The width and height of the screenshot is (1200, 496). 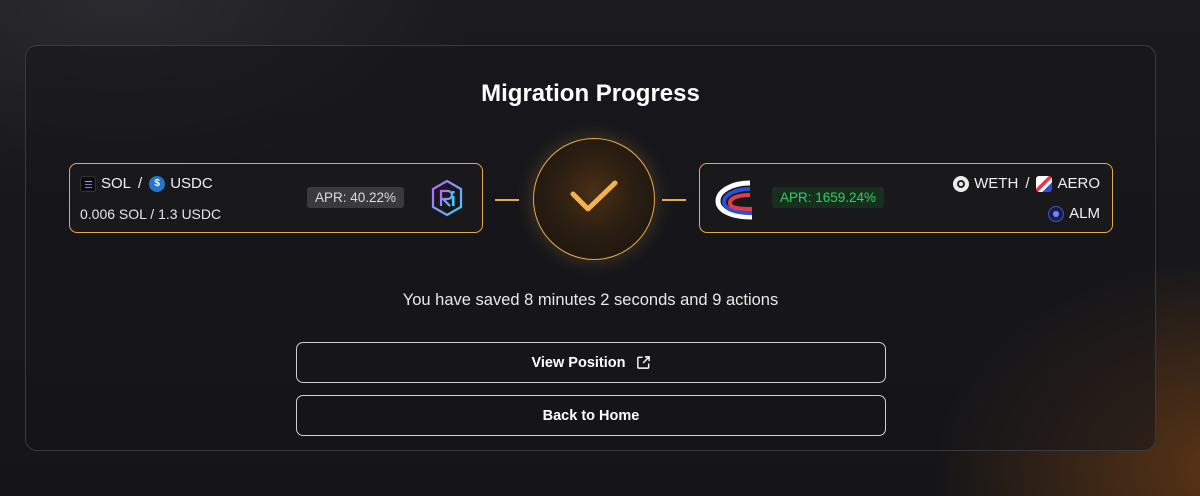 What do you see at coordinates (88, 183) in the screenshot?
I see `sol-icon` at bounding box center [88, 183].